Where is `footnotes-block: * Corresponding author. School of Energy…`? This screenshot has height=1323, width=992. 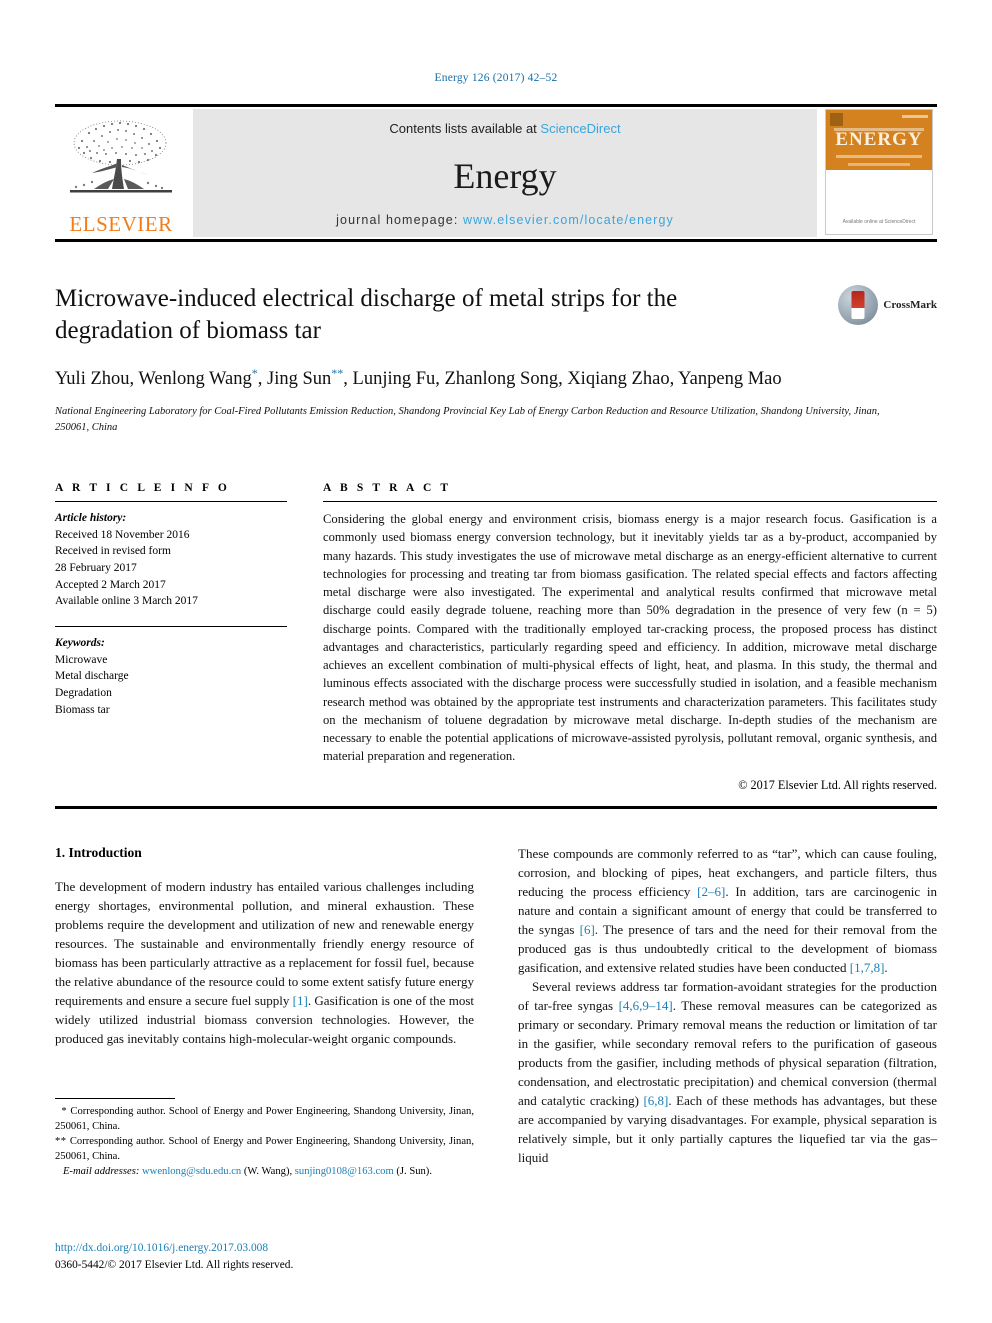 footnotes-block: * Corresponding author. School of Energy… is located at coordinates (264, 1138).